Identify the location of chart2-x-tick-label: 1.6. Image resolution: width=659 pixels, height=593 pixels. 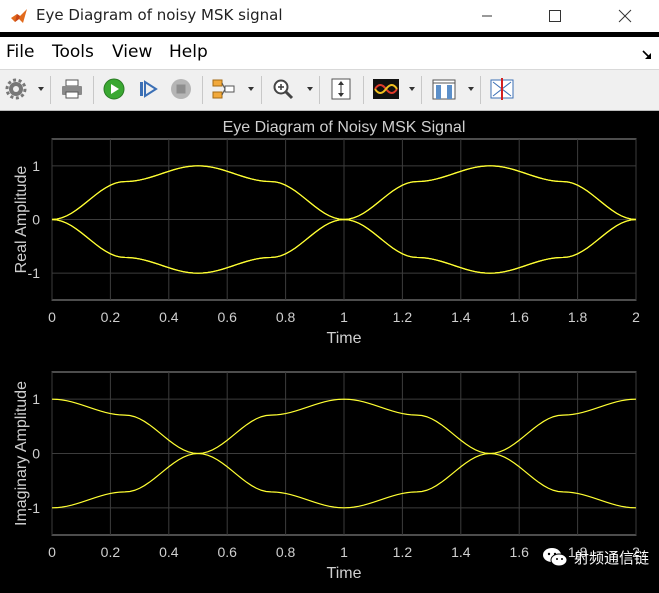
(519, 552).